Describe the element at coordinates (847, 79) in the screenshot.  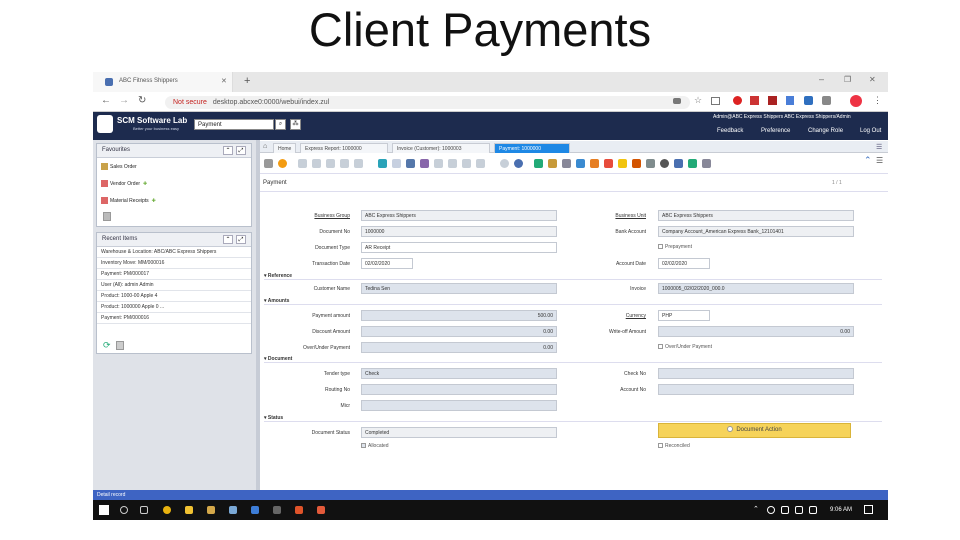
I see `restore-icon: ❐` at that location.